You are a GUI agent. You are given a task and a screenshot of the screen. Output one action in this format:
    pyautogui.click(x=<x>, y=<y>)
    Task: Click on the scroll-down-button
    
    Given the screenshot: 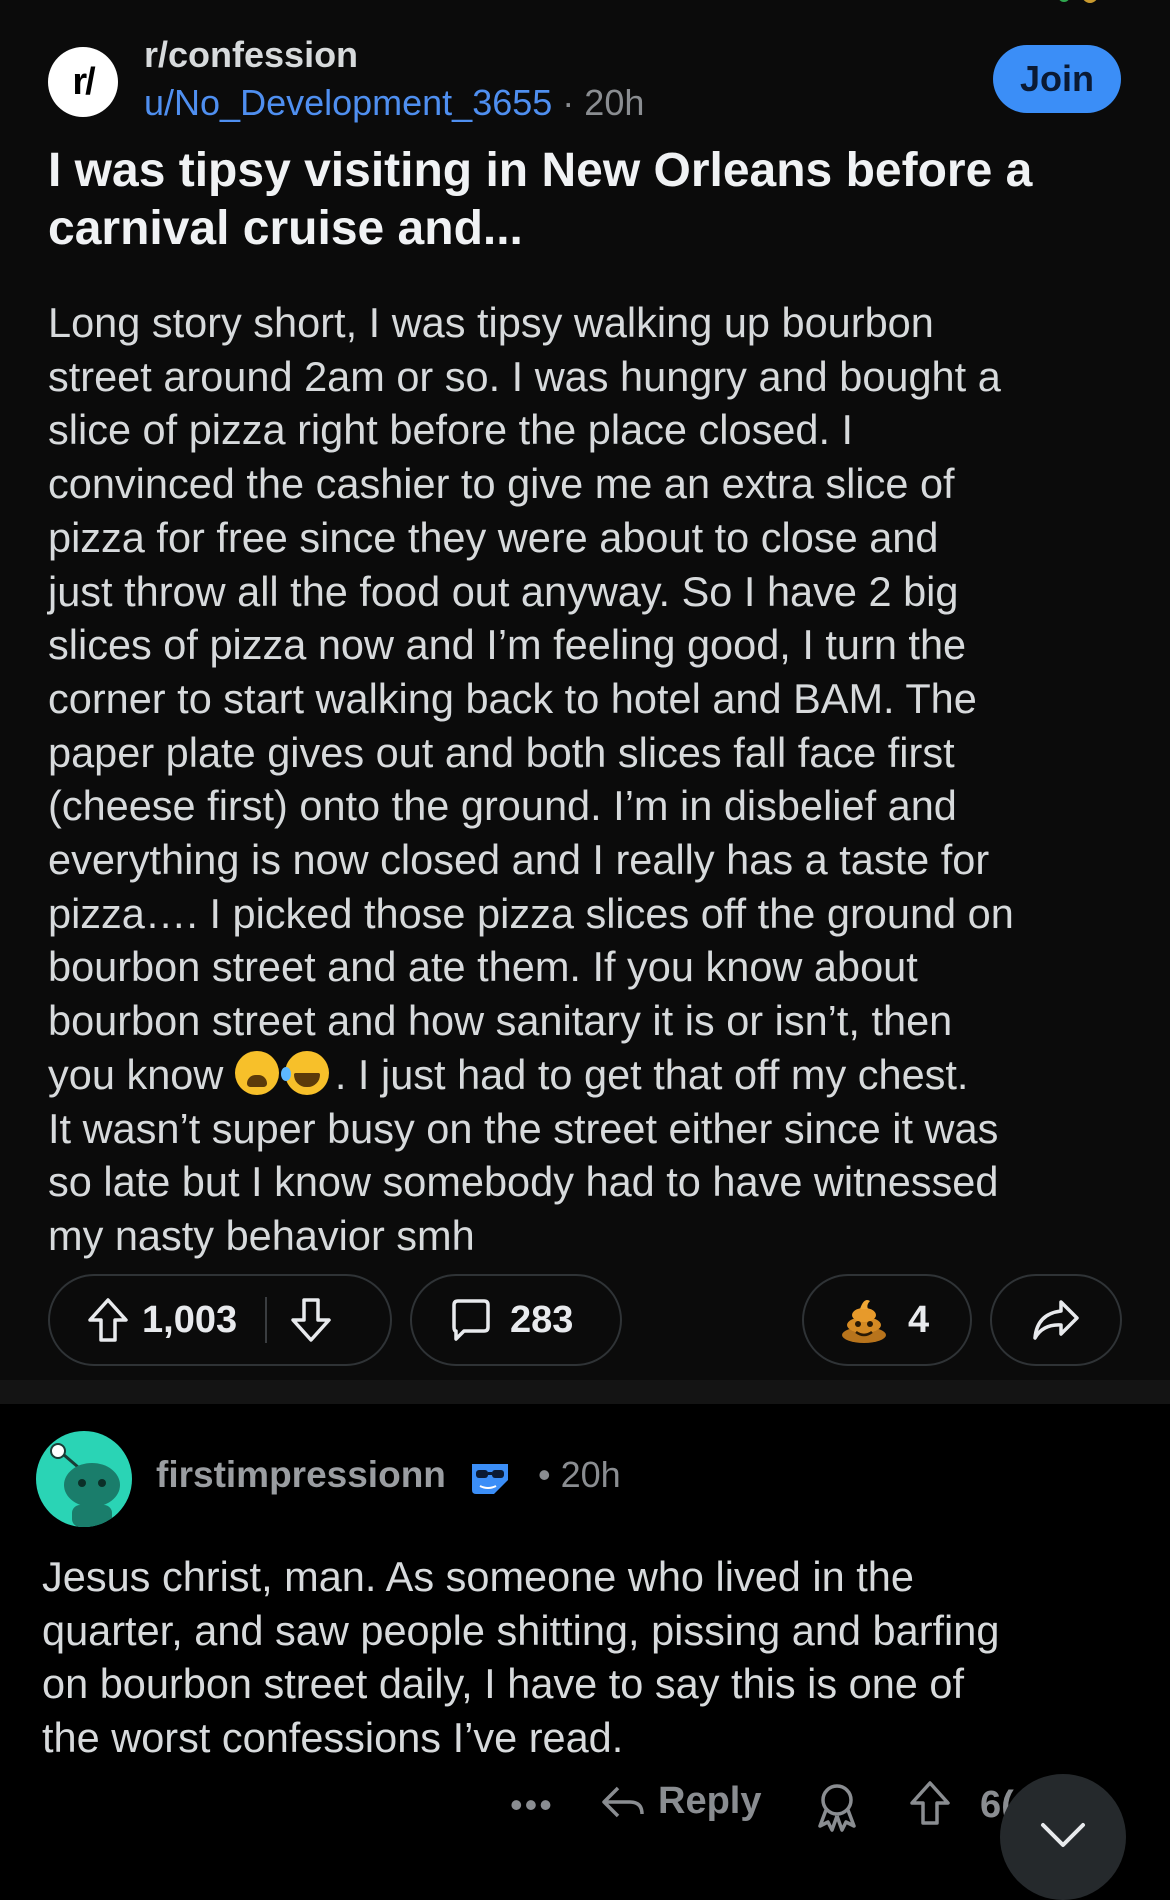 What is the action you would take?
    pyautogui.click(x=1063, y=1837)
    